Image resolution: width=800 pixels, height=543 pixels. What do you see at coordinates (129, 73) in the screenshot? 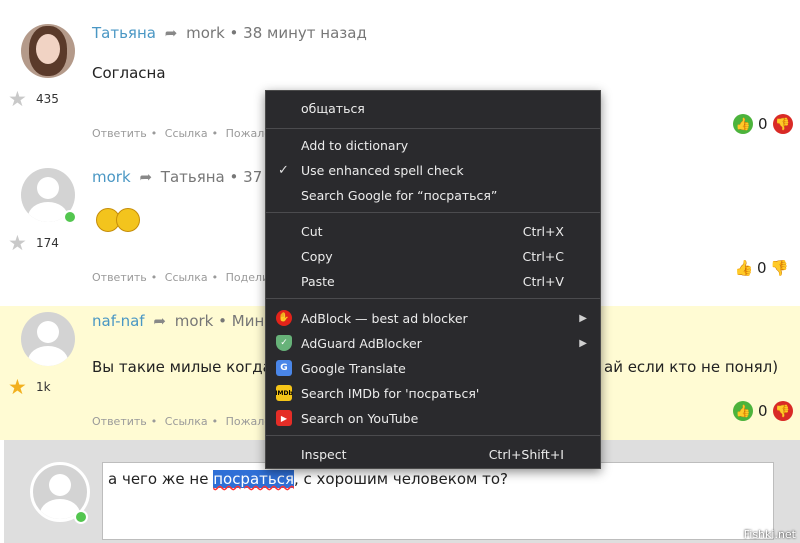
I see `comment-text: Согласна` at bounding box center [129, 73].